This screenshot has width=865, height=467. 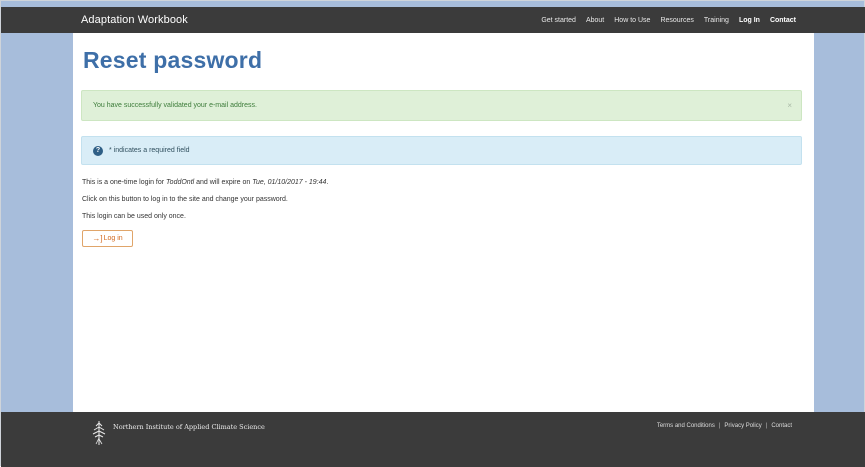 What do you see at coordinates (149, 150) in the screenshot?
I see `info-message: * indicates a required field` at bounding box center [149, 150].